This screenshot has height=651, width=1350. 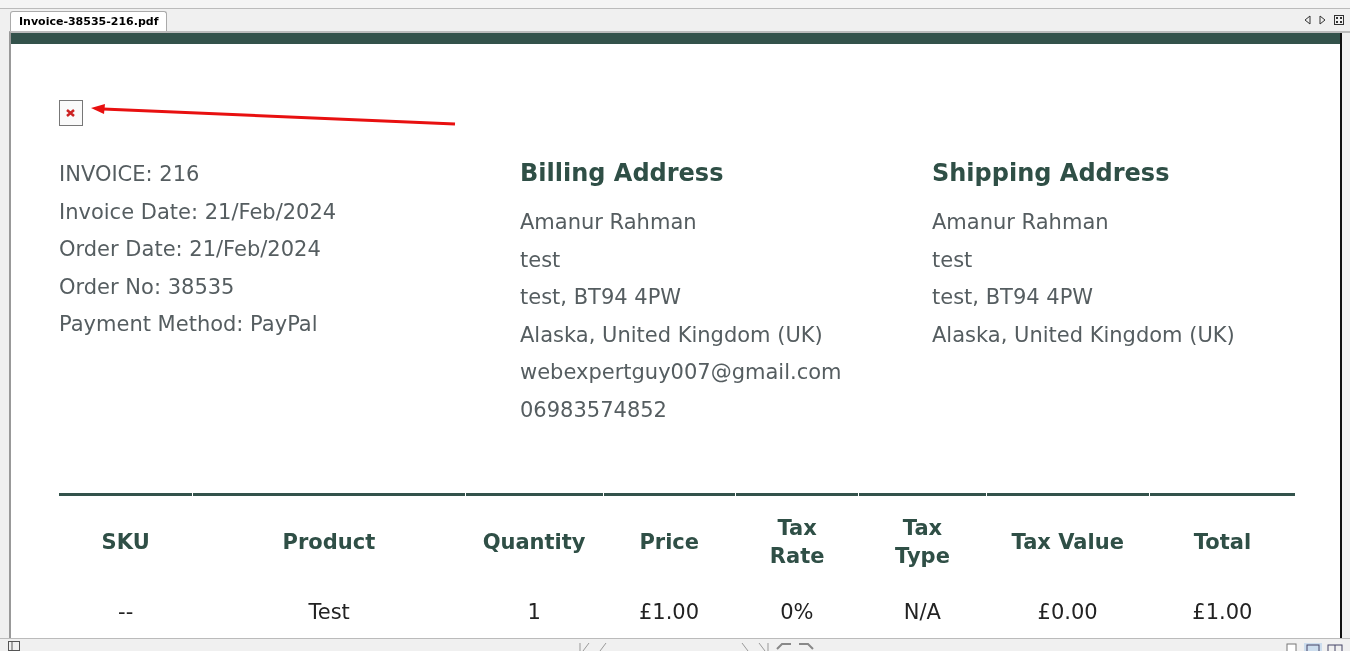 What do you see at coordinates (922, 540) in the screenshot?
I see `column-header: Tax Type` at bounding box center [922, 540].